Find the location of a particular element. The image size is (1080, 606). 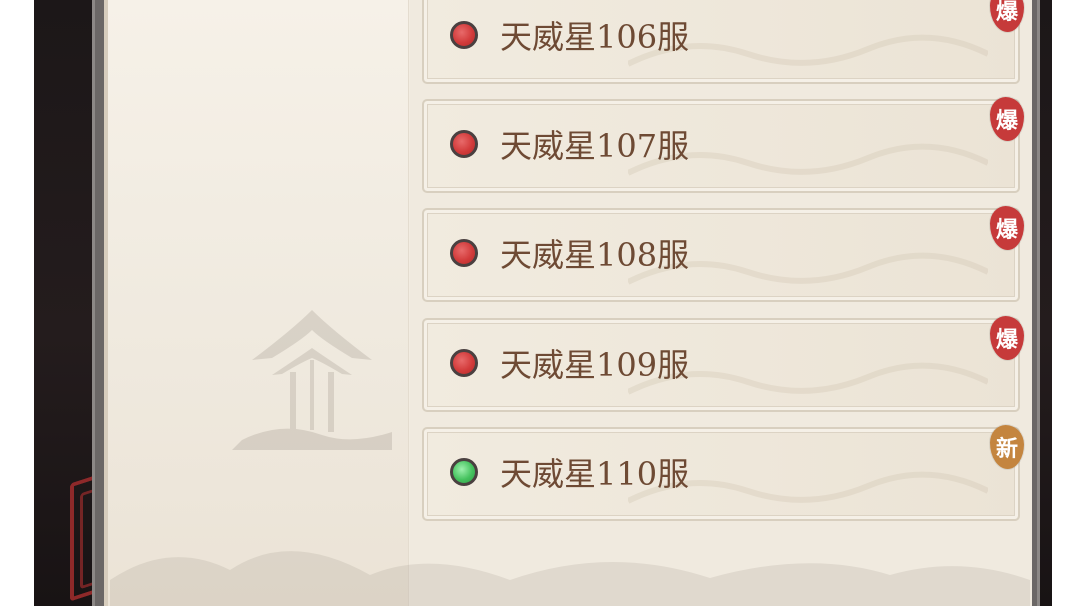

server-name: 天威星109服 is located at coordinates (595, 365).